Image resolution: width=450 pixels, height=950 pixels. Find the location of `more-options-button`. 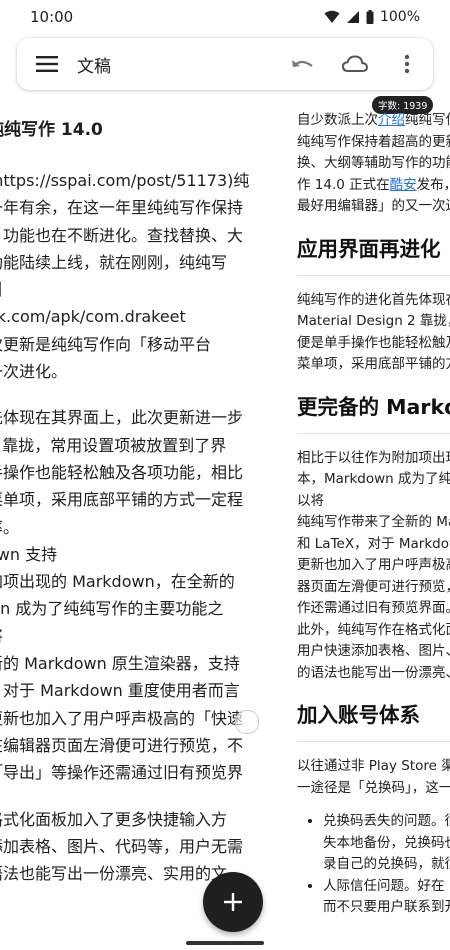

more-options-button is located at coordinates (407, 64).